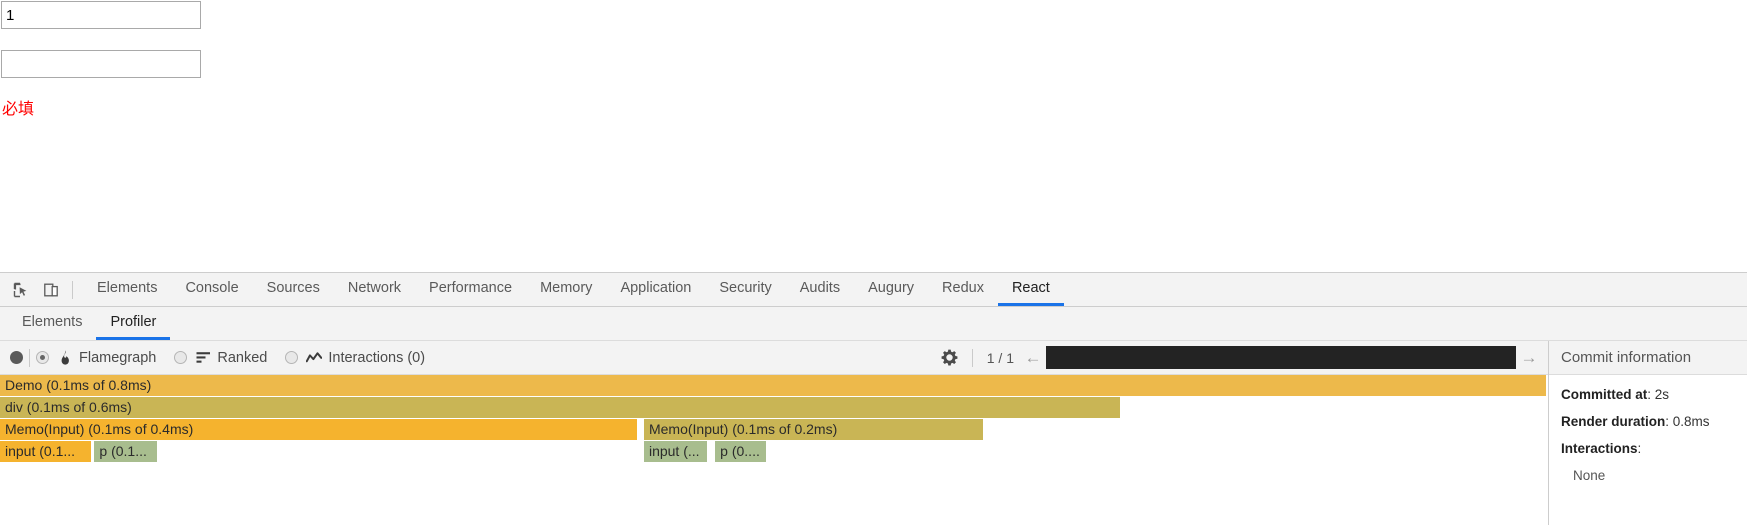  I want to click on tab-label: Augury, so click(891, 288).